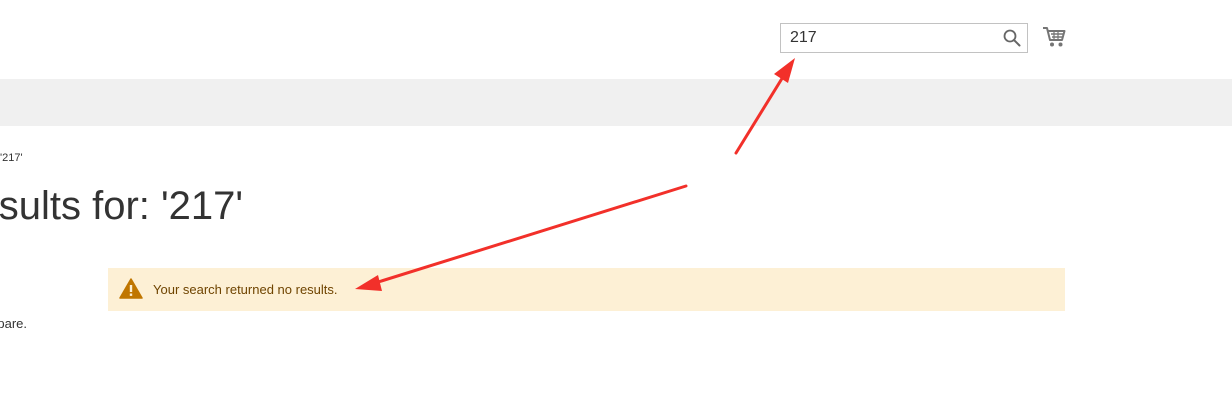 The image size is (1232, 406). What do you see at coordinates (131, 288) in the screenshot?
I see `warning-icon` at bounding box center [131, 288].